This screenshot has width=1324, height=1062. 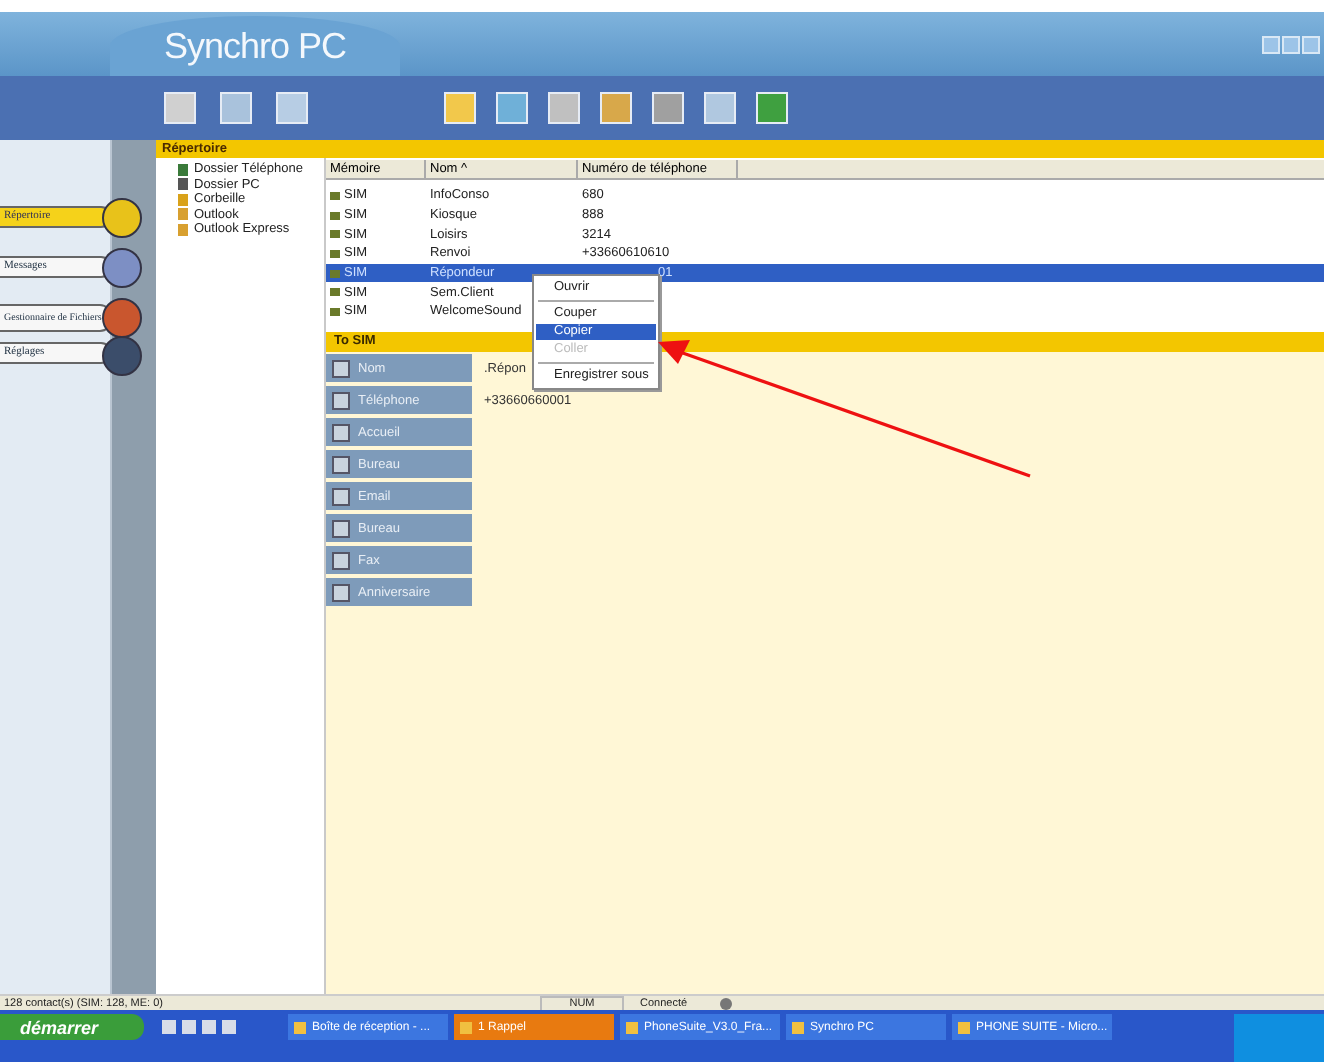 I want to click on maximize-button, so click(x=1291, y=44).